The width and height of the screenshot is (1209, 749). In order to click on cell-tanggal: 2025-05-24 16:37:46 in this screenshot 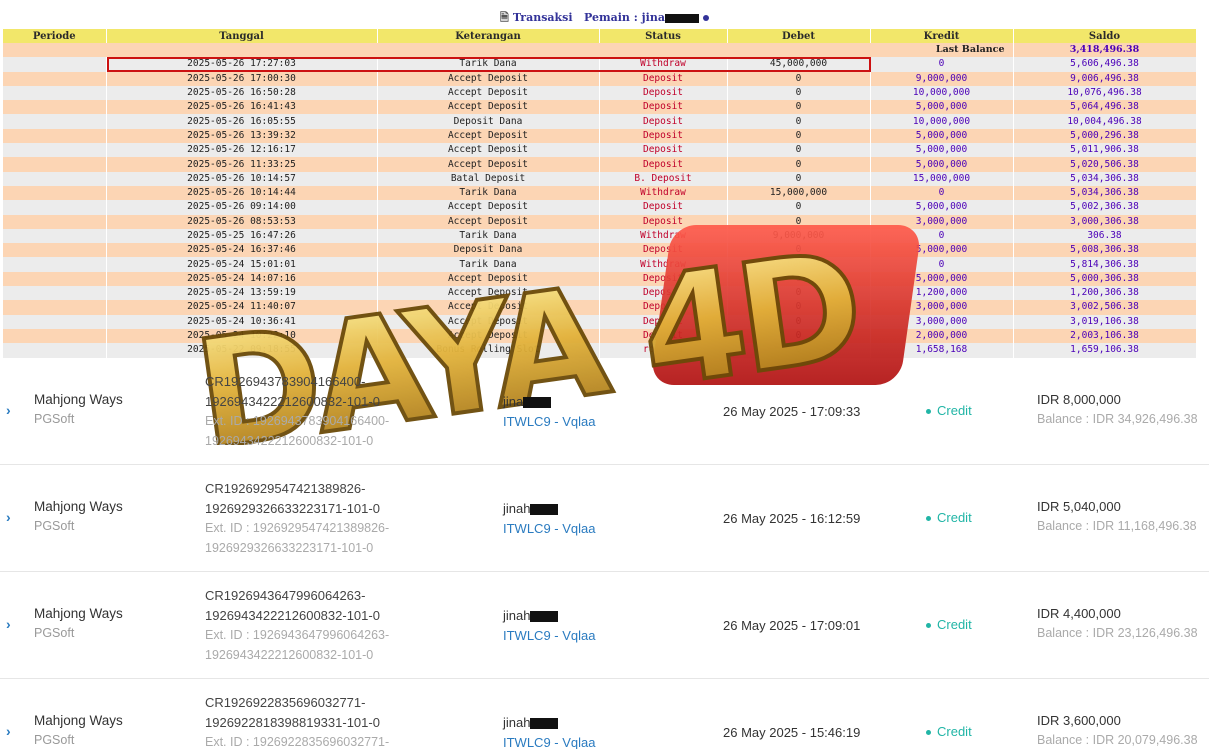, I will do `click(242, 250)`.